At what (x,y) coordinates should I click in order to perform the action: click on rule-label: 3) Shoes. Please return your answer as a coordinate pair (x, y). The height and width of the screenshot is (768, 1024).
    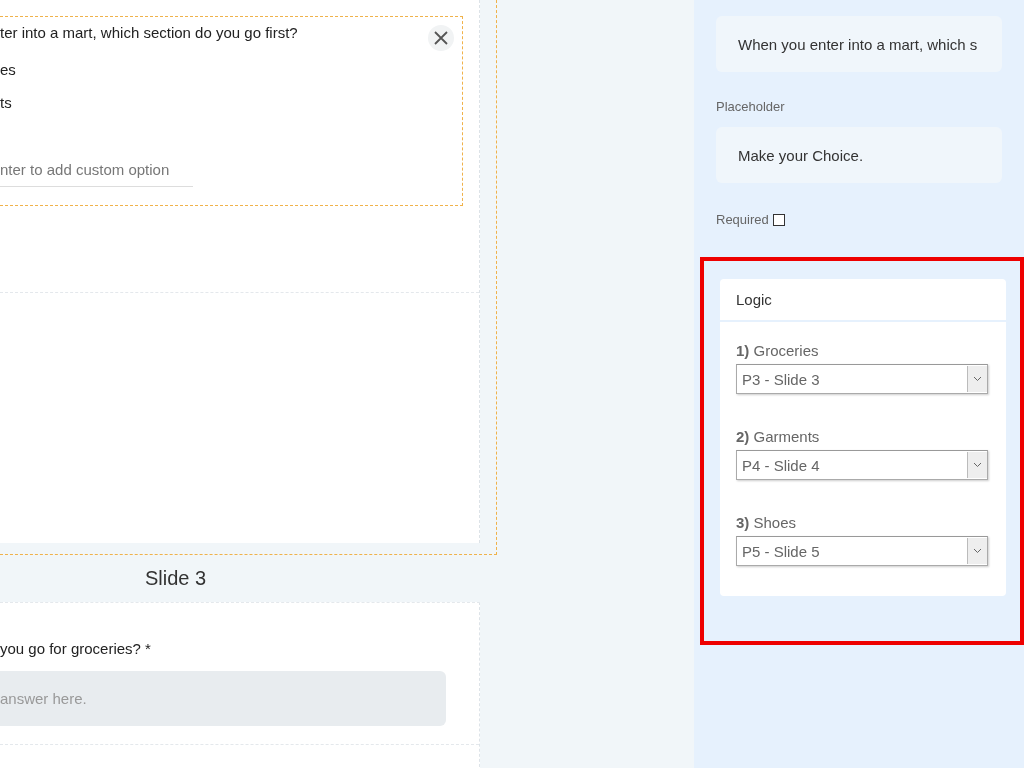
    Looking at the image, I should click on (767, 522).